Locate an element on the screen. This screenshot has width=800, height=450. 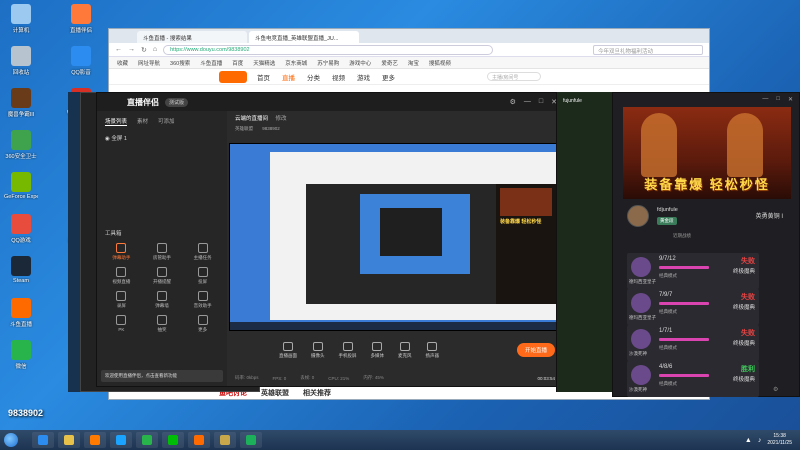
home-icon: ⌂ is located at coordinates (155, 49).